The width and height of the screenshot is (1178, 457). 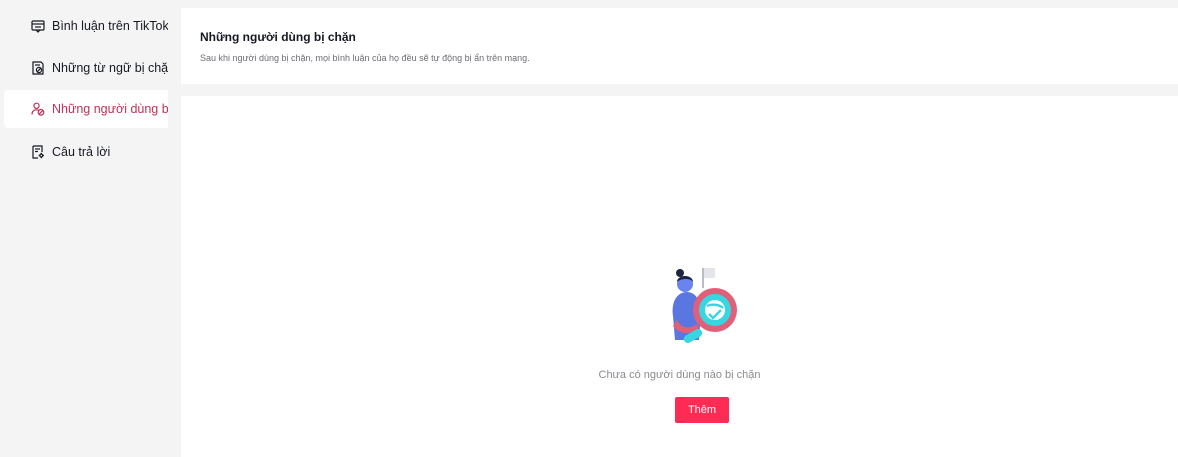 I want to click on sidebar-item-tiktok-comments: Bình luận trên TikTok, so click(x=86, y=26).